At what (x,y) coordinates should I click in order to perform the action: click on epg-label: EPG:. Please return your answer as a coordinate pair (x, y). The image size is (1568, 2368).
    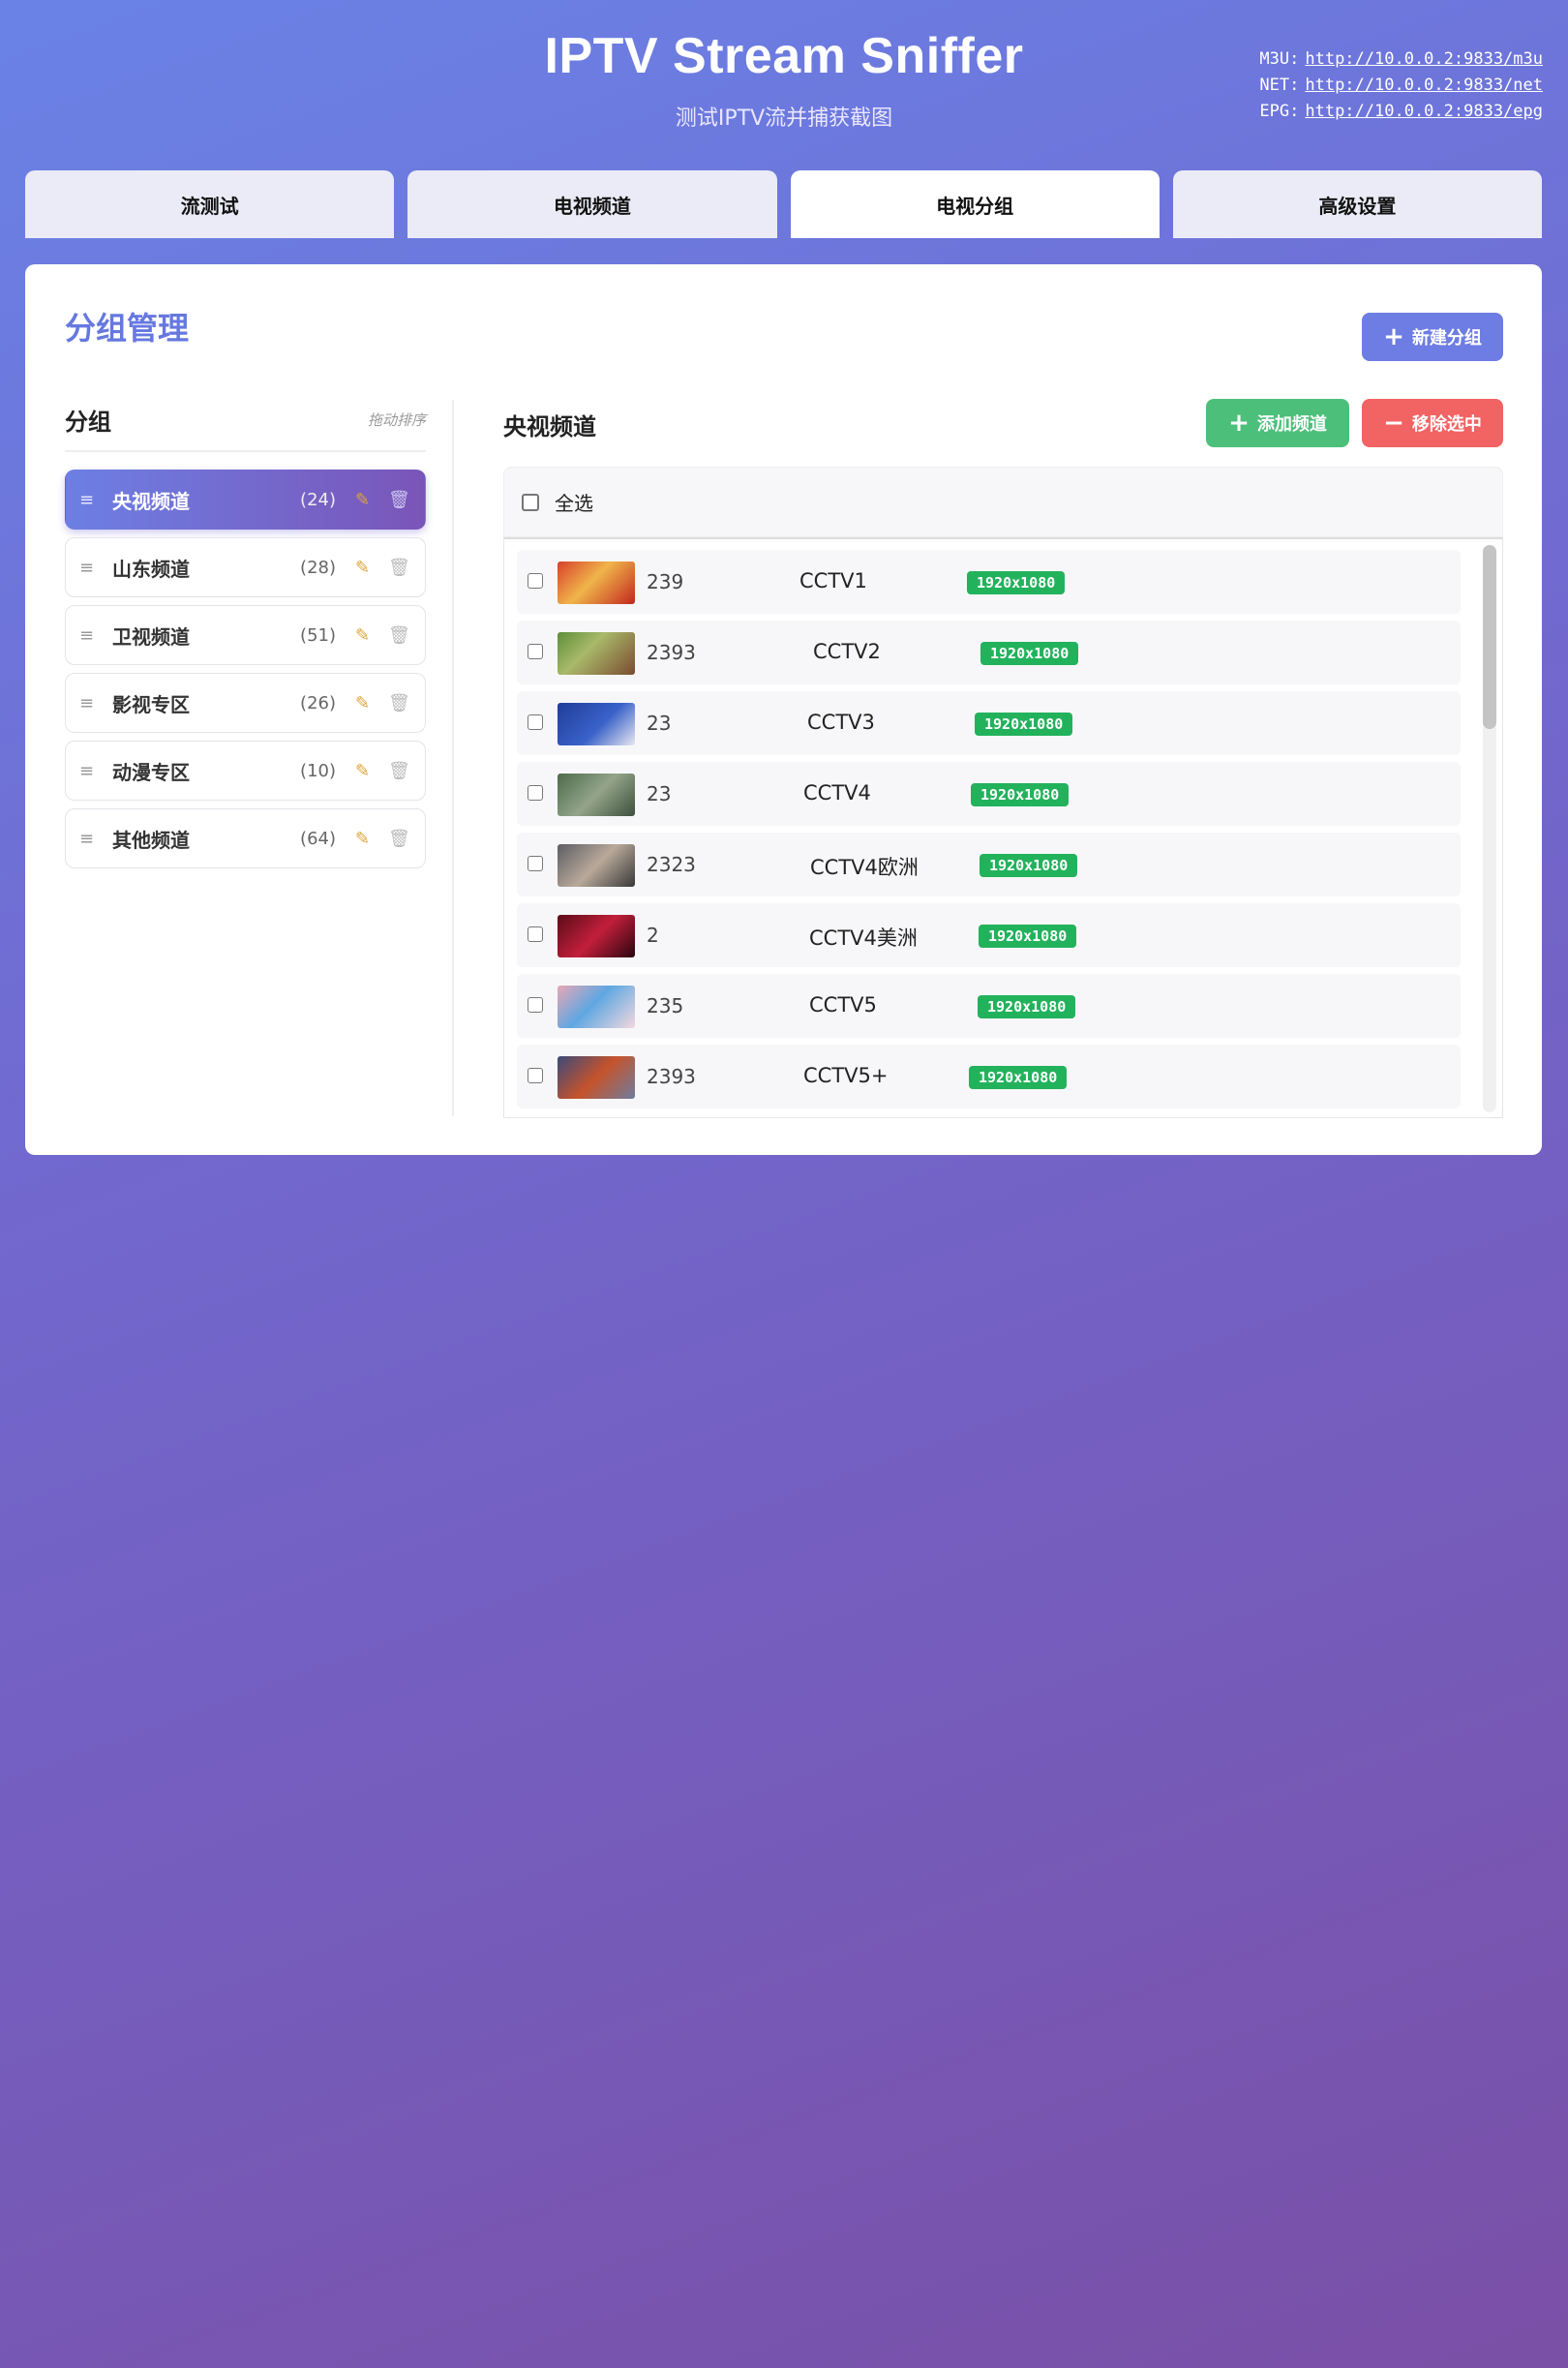
    Looking at the image, I should click on (1279, 111).